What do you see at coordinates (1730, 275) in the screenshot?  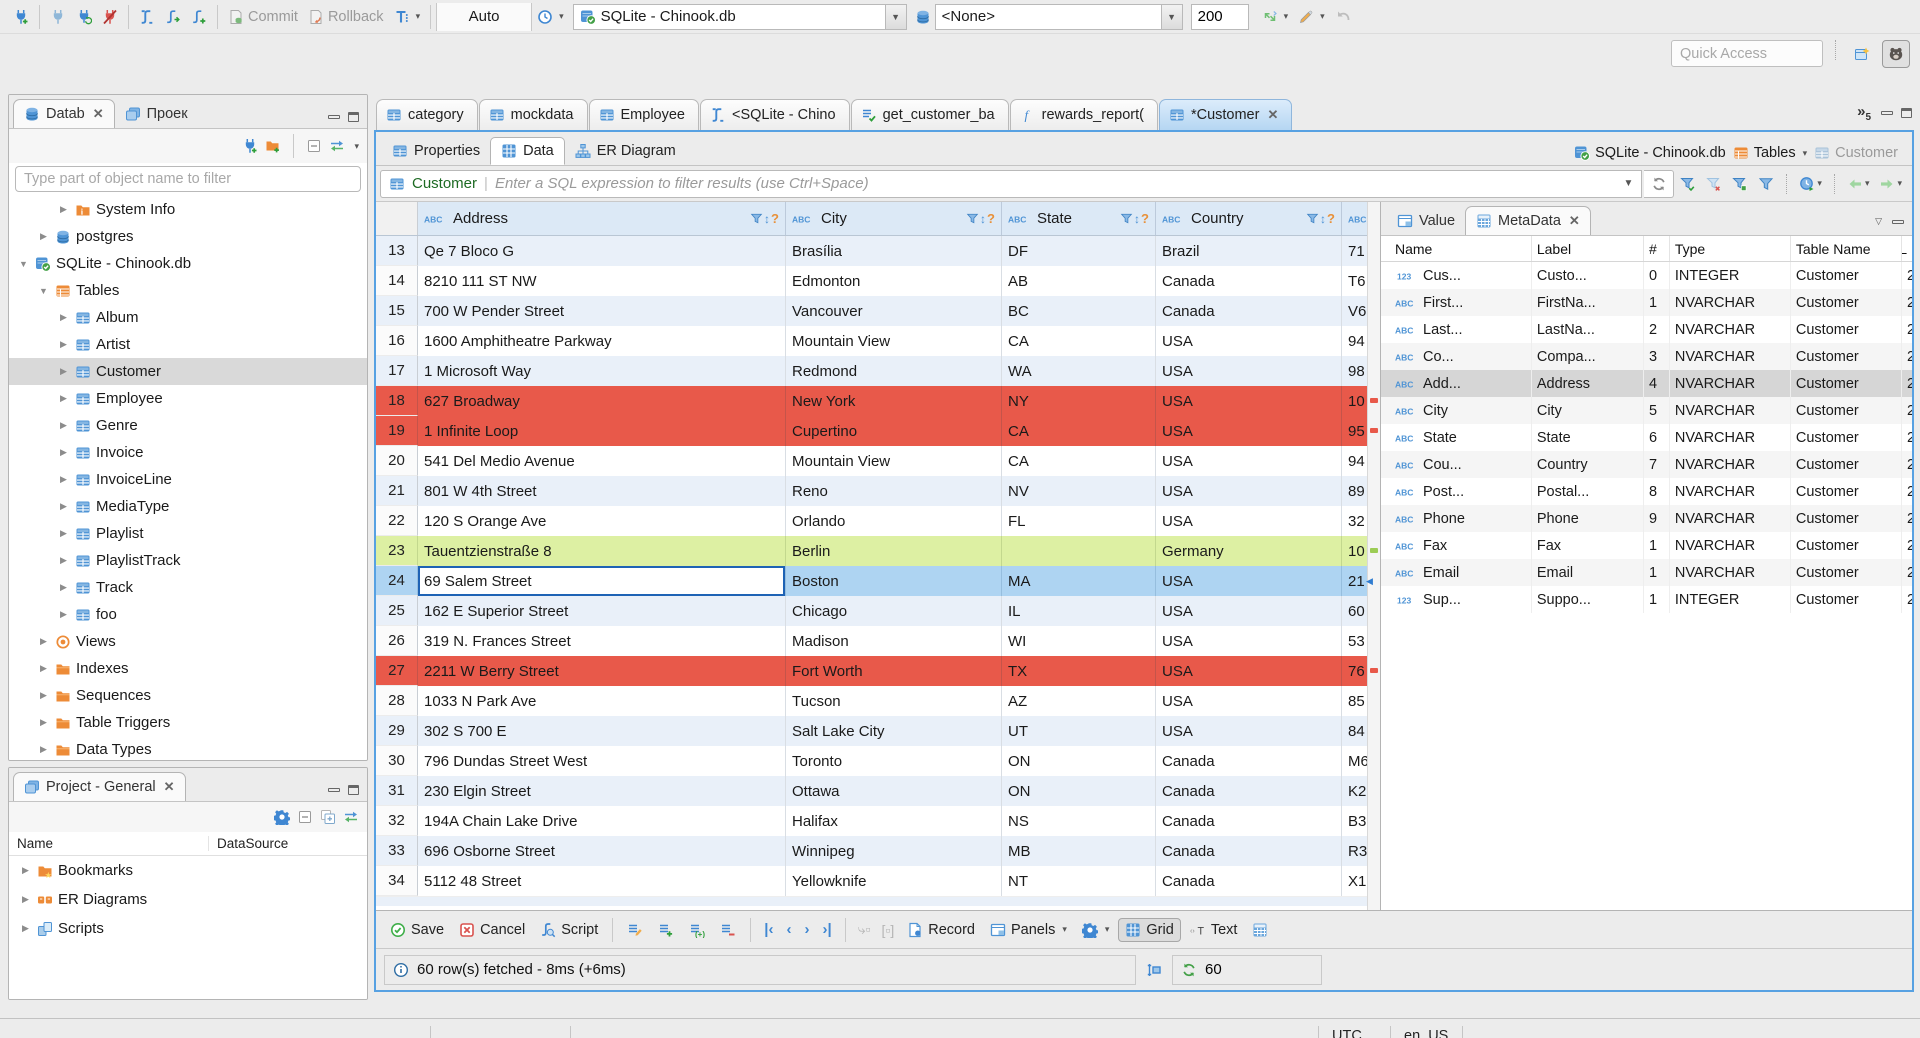 I see `meta-type: INTEGER` at bounding box center [1730, 275].